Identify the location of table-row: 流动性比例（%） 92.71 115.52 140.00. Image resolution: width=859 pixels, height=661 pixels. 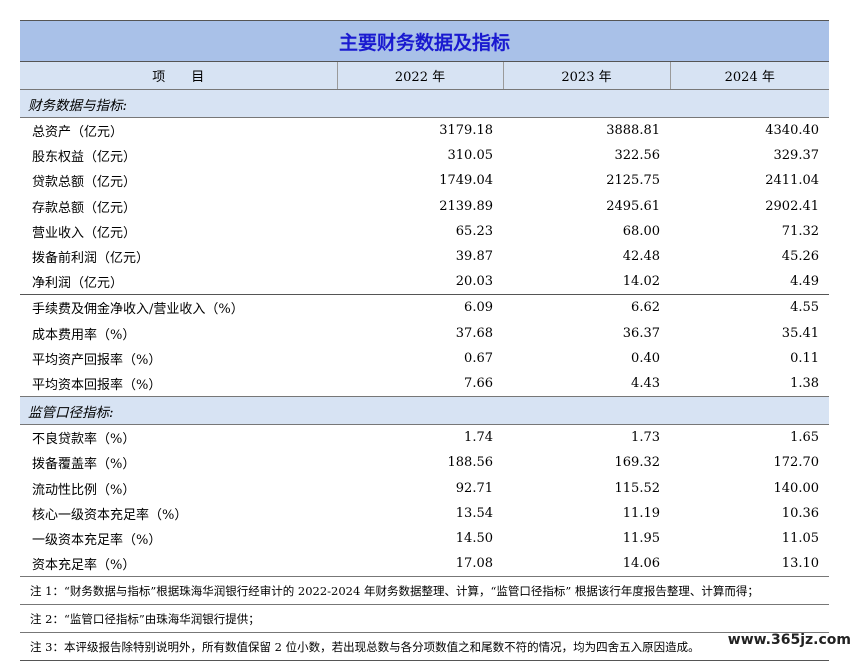
(424, 487).